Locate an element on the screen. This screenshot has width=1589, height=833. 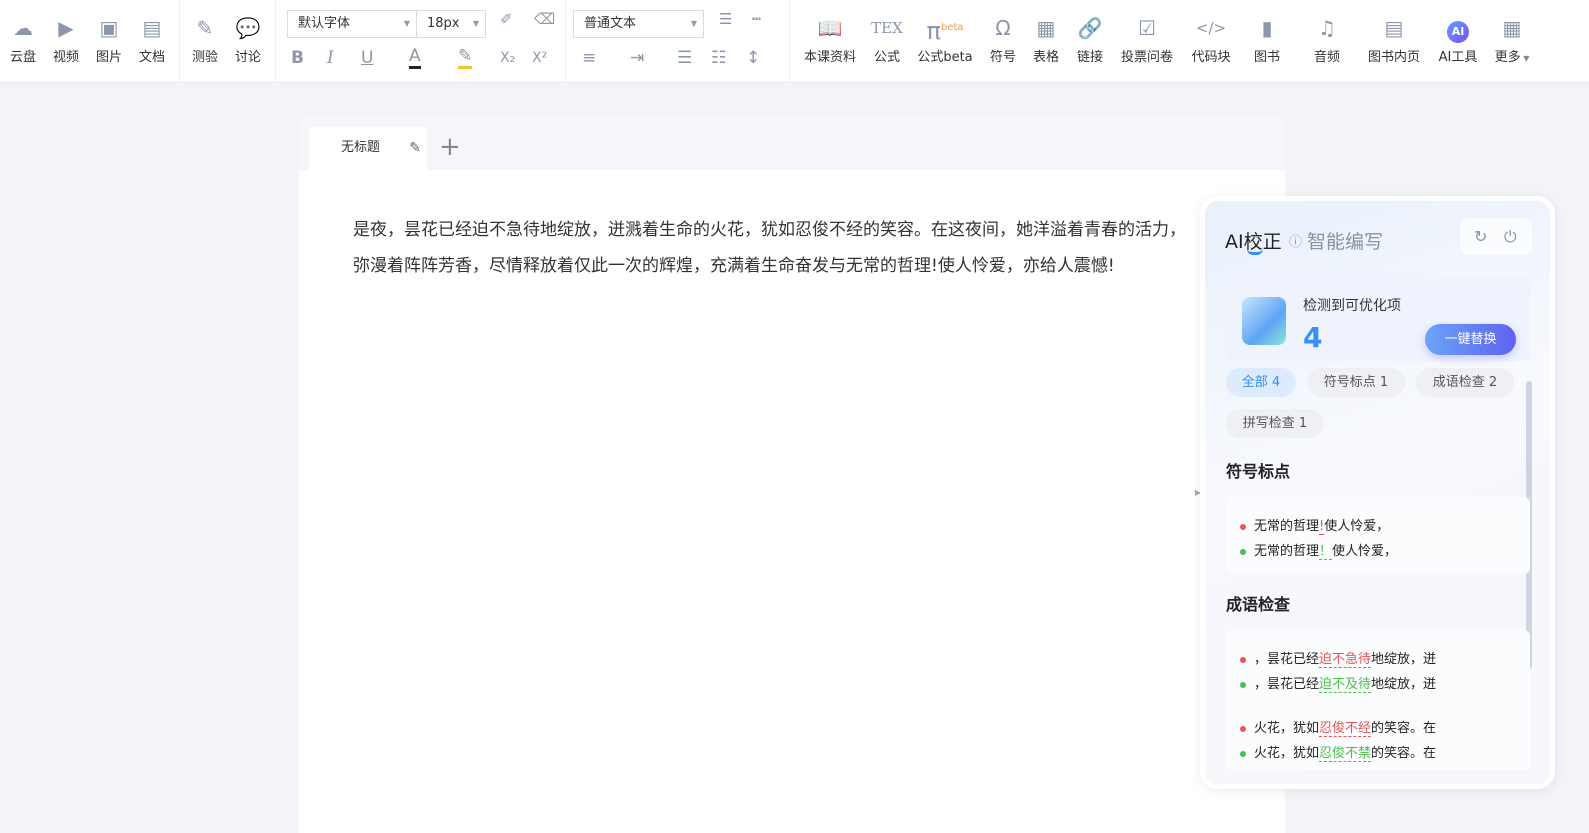
ai-tools-button: AI AI工具 is located at coordinates (1458, 39).